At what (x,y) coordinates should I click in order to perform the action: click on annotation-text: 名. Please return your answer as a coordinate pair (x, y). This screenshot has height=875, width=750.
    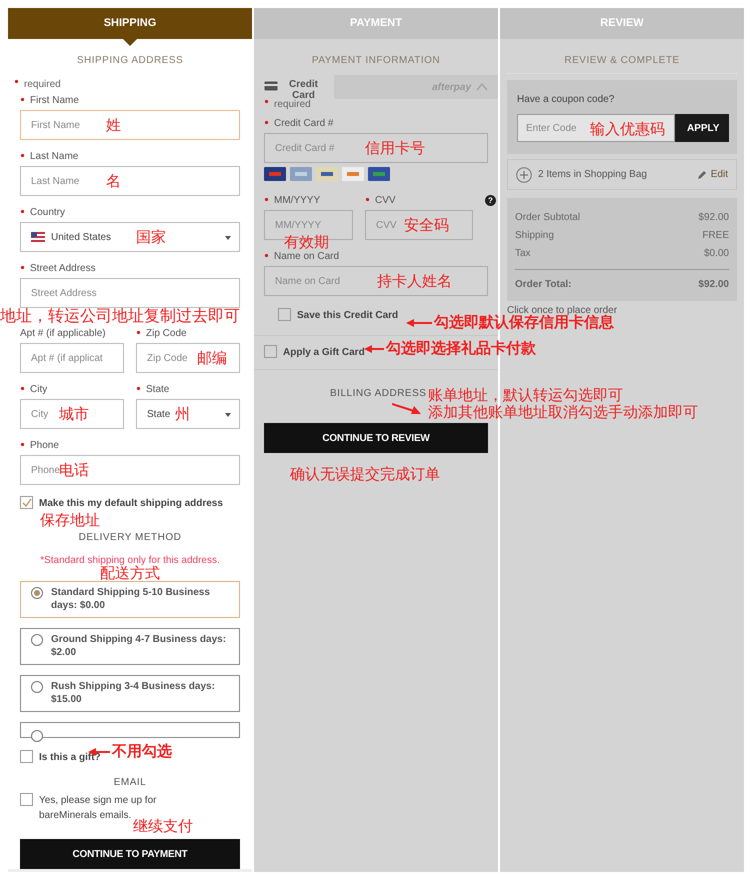
    Looking at the image, I should click on (113, 181).